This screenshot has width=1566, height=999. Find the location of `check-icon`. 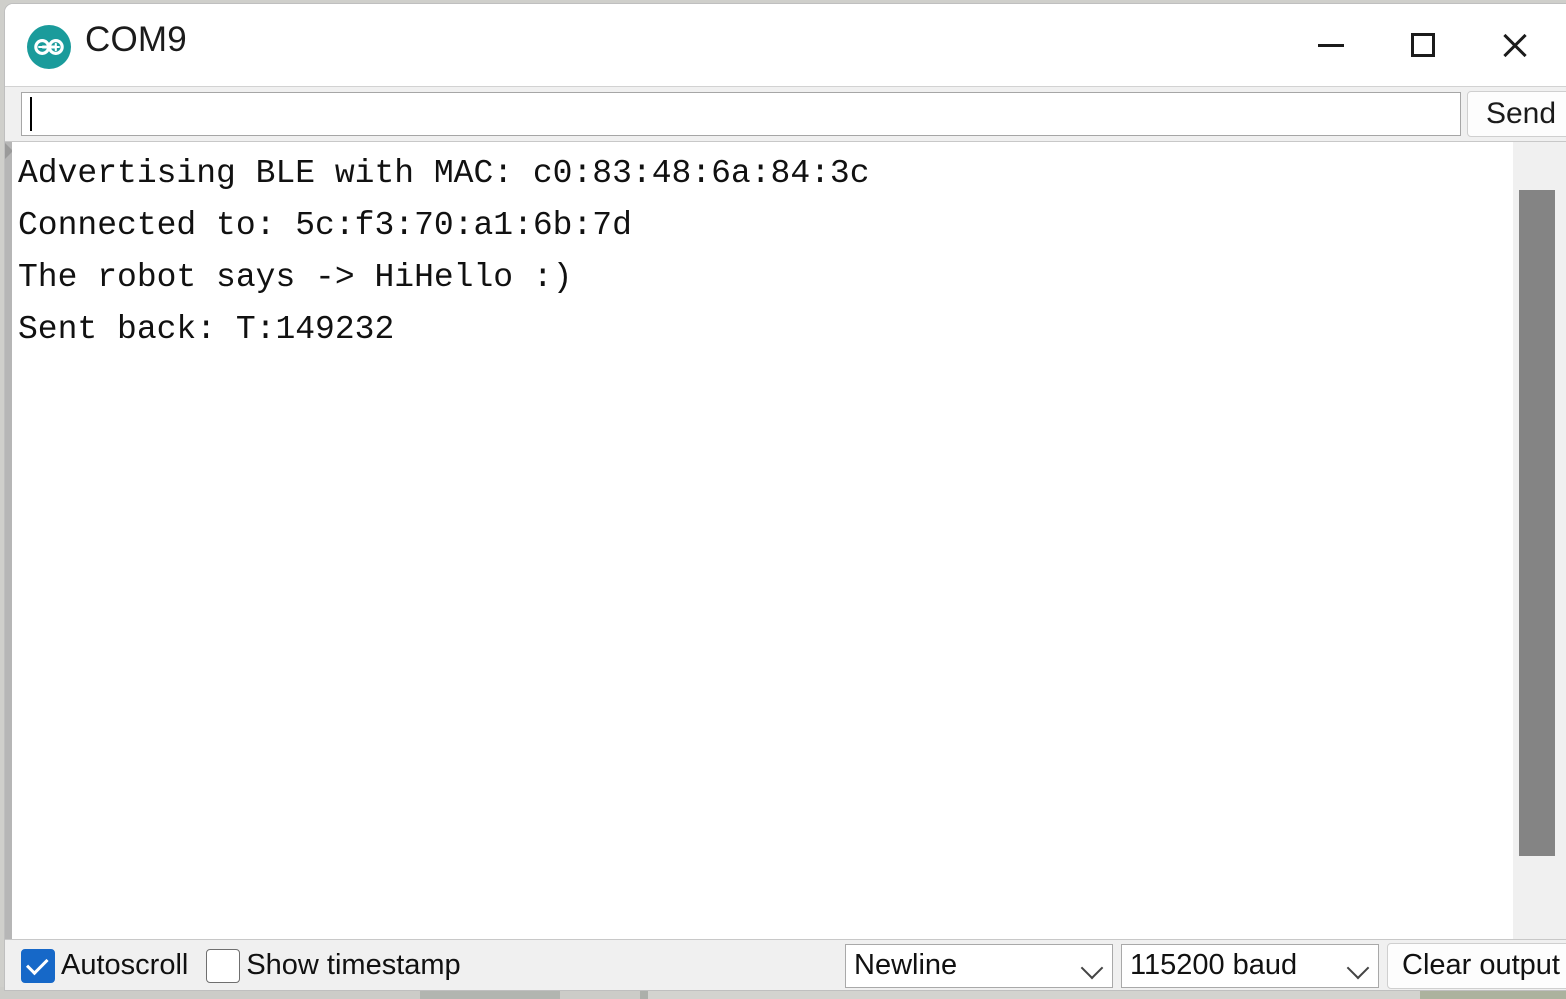

check-icon is located at coordinates (37, 963).